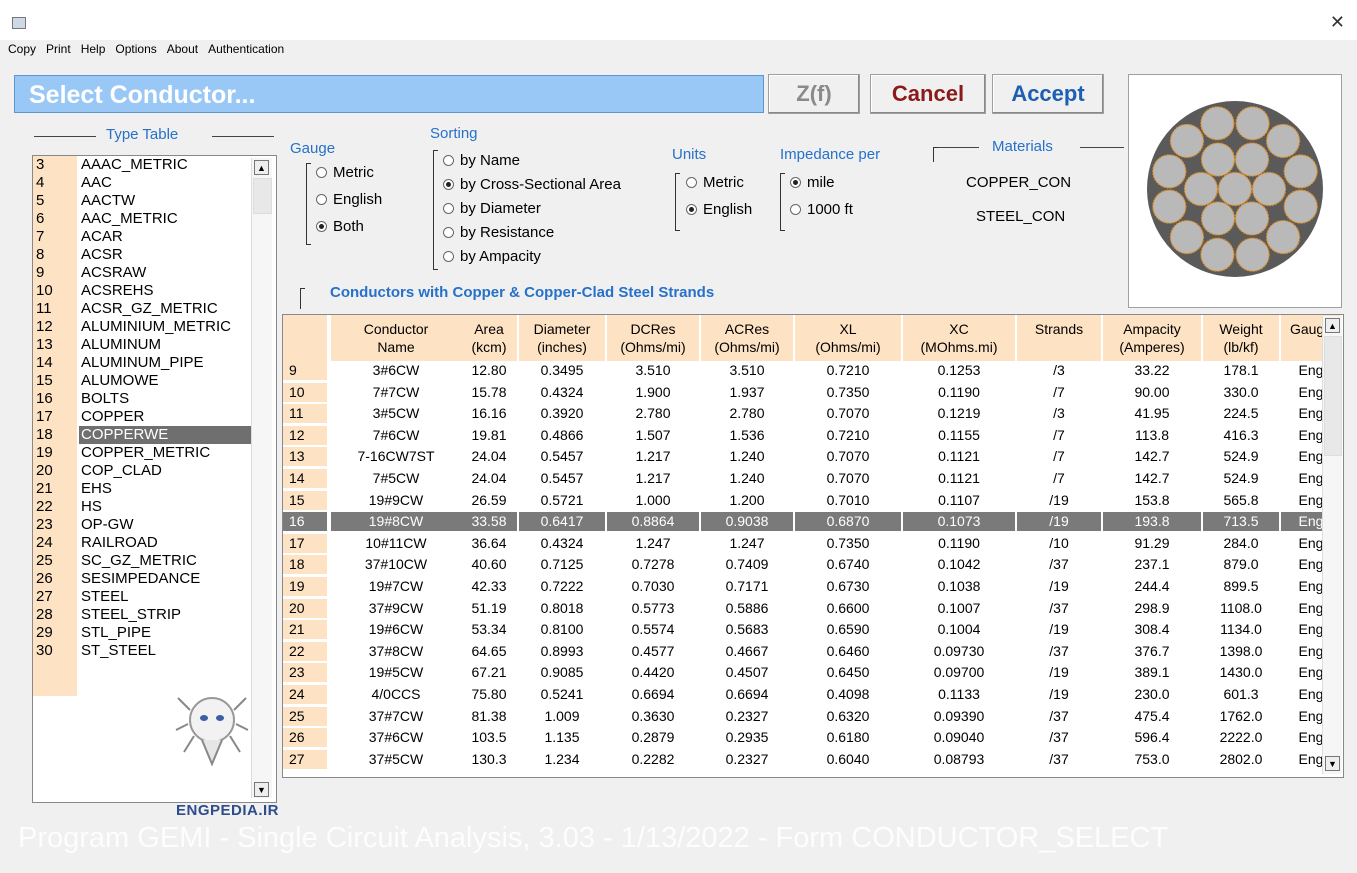 The image size is (1357, 873). What do you see at coordinates (154, 165) in the screenshot?
I see `list-item: 3 AAAC_METRIC` at bounding box center [154, 165].